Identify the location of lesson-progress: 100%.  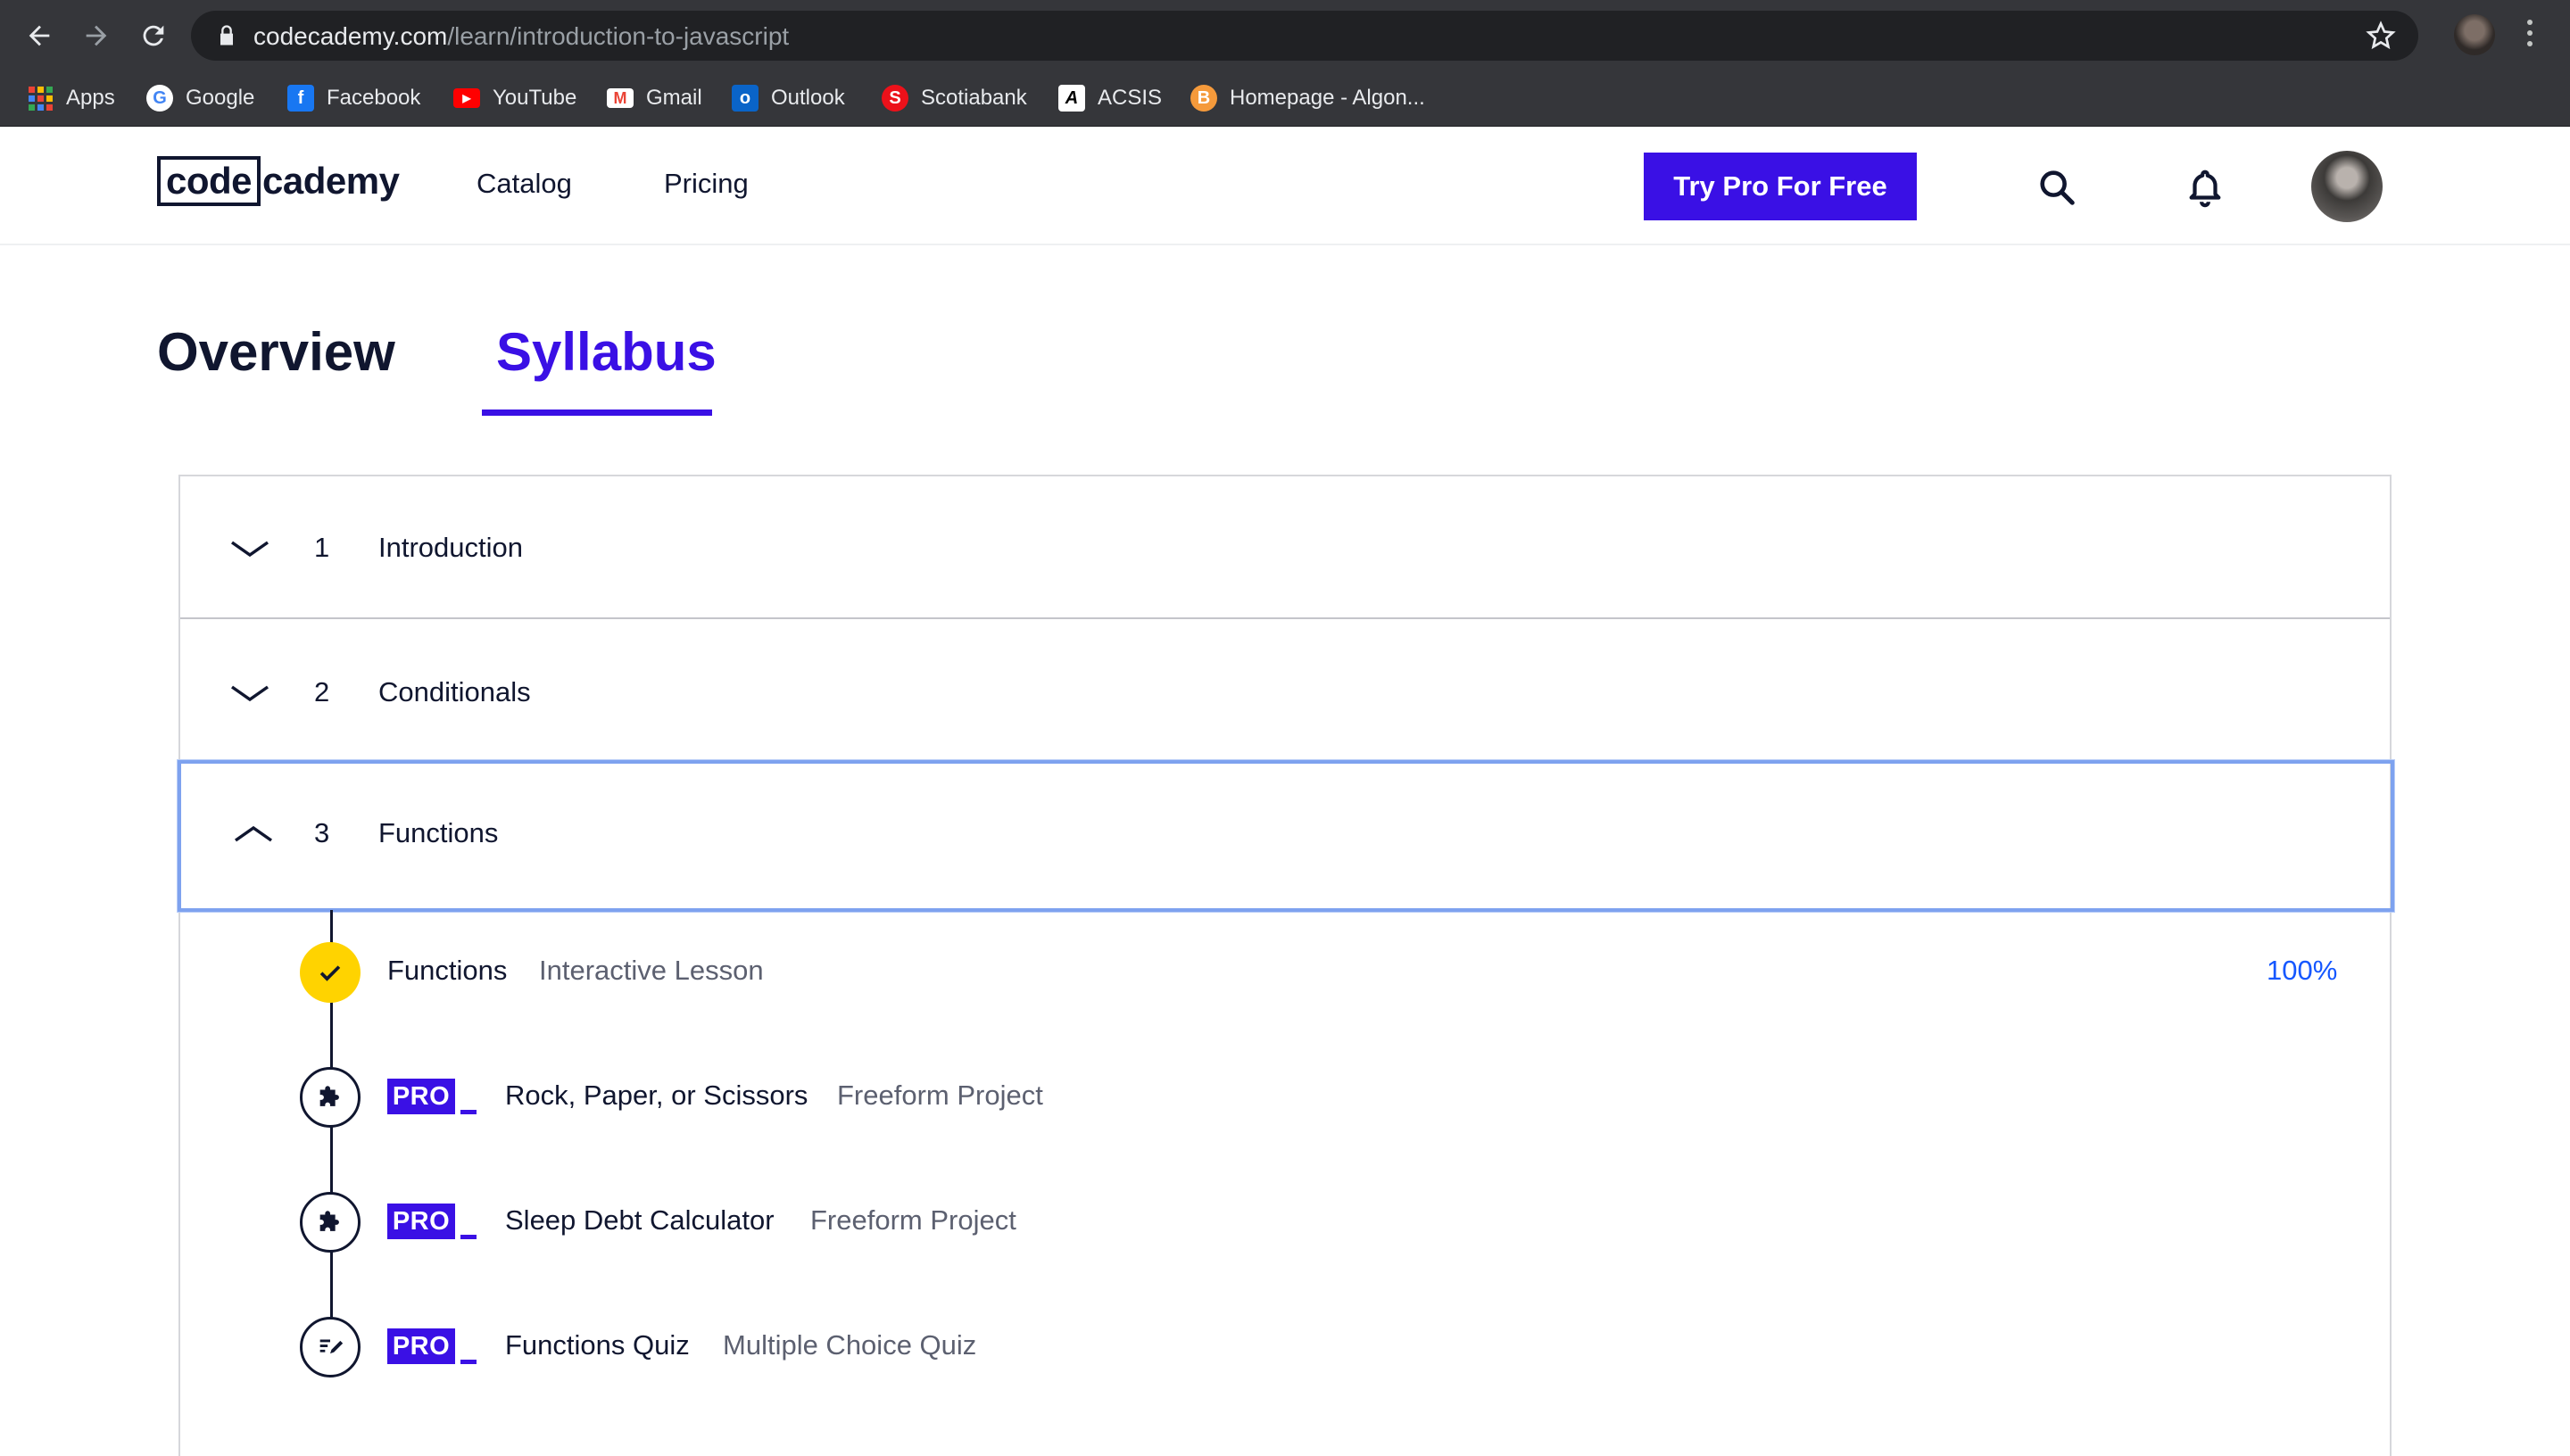
(2303, 970).